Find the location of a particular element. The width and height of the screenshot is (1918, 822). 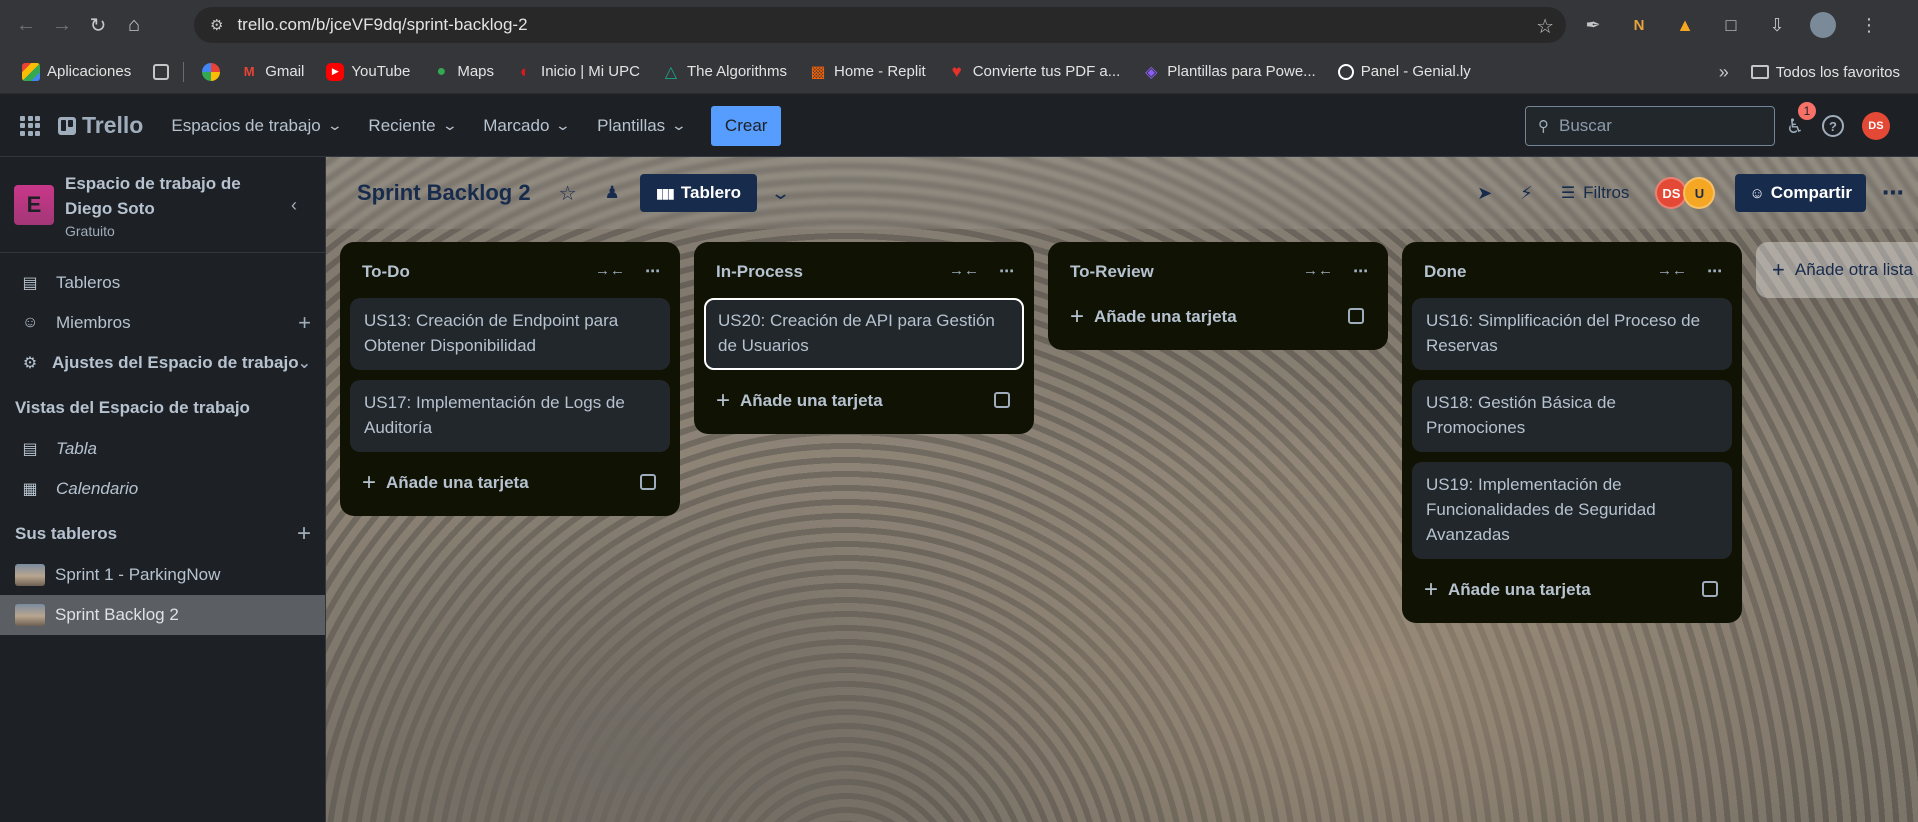

sidebar-item-settings: ⚙ Ajustes del Espacio de trabajo ⌄ is located at coordinates (162, 363).